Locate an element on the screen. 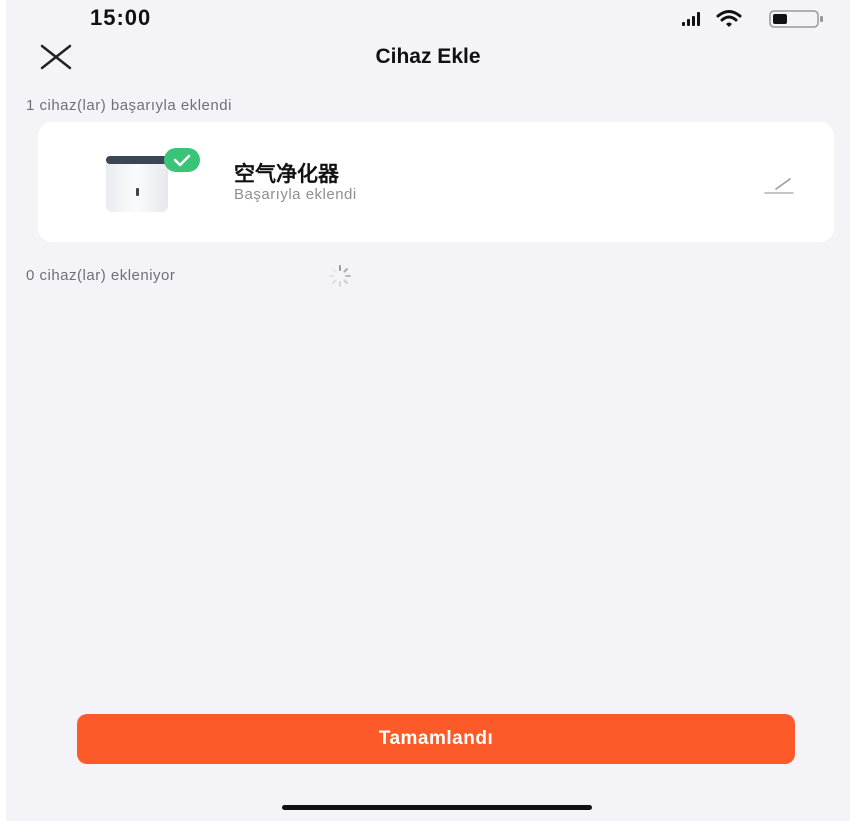 This screenshot has width=857, height=821. home-indicator is located at coordinates (437, 807).